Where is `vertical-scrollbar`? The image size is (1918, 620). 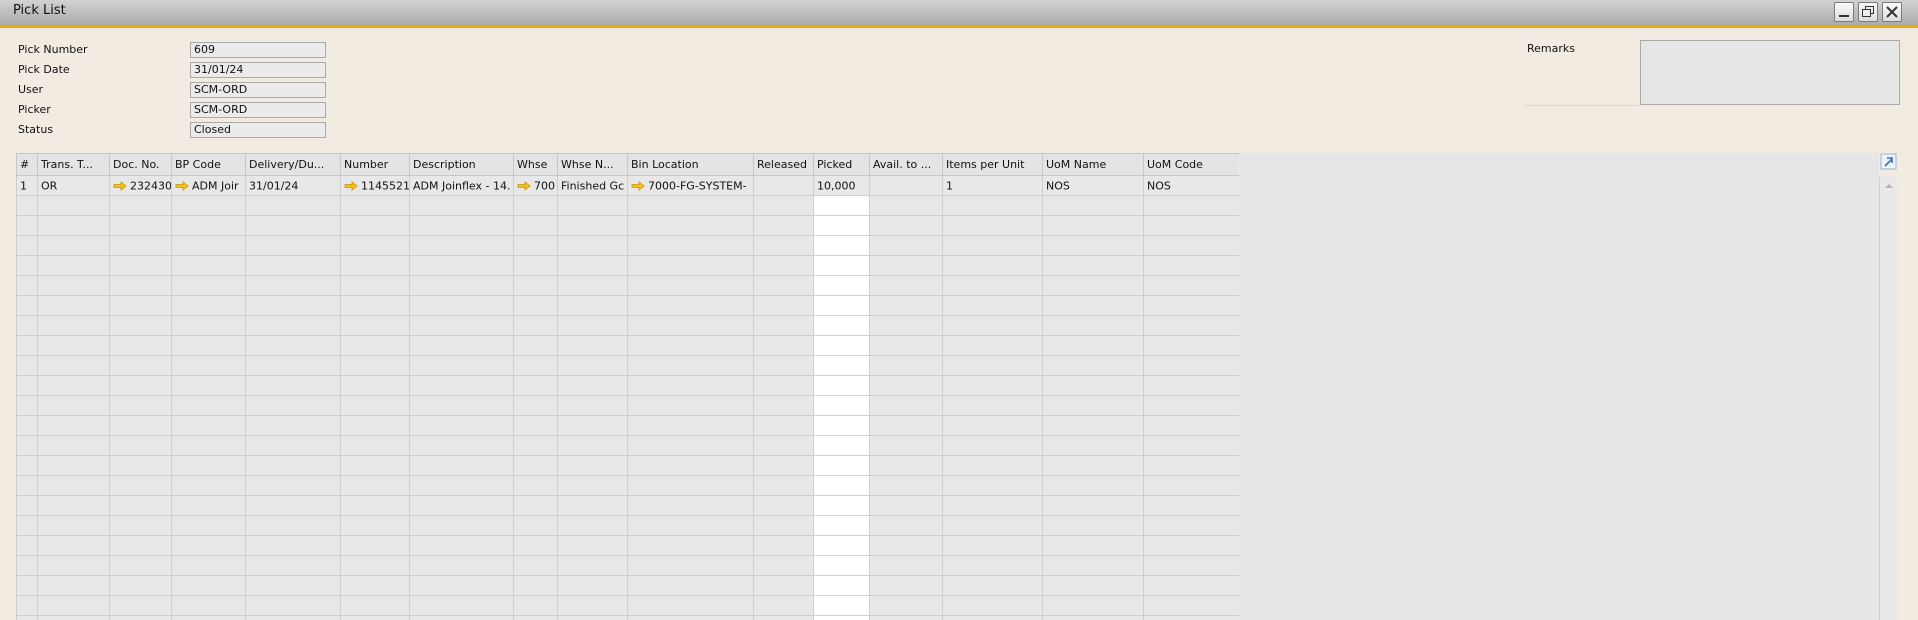
vertical-scrollbar is located at coordinates (1888, 398).